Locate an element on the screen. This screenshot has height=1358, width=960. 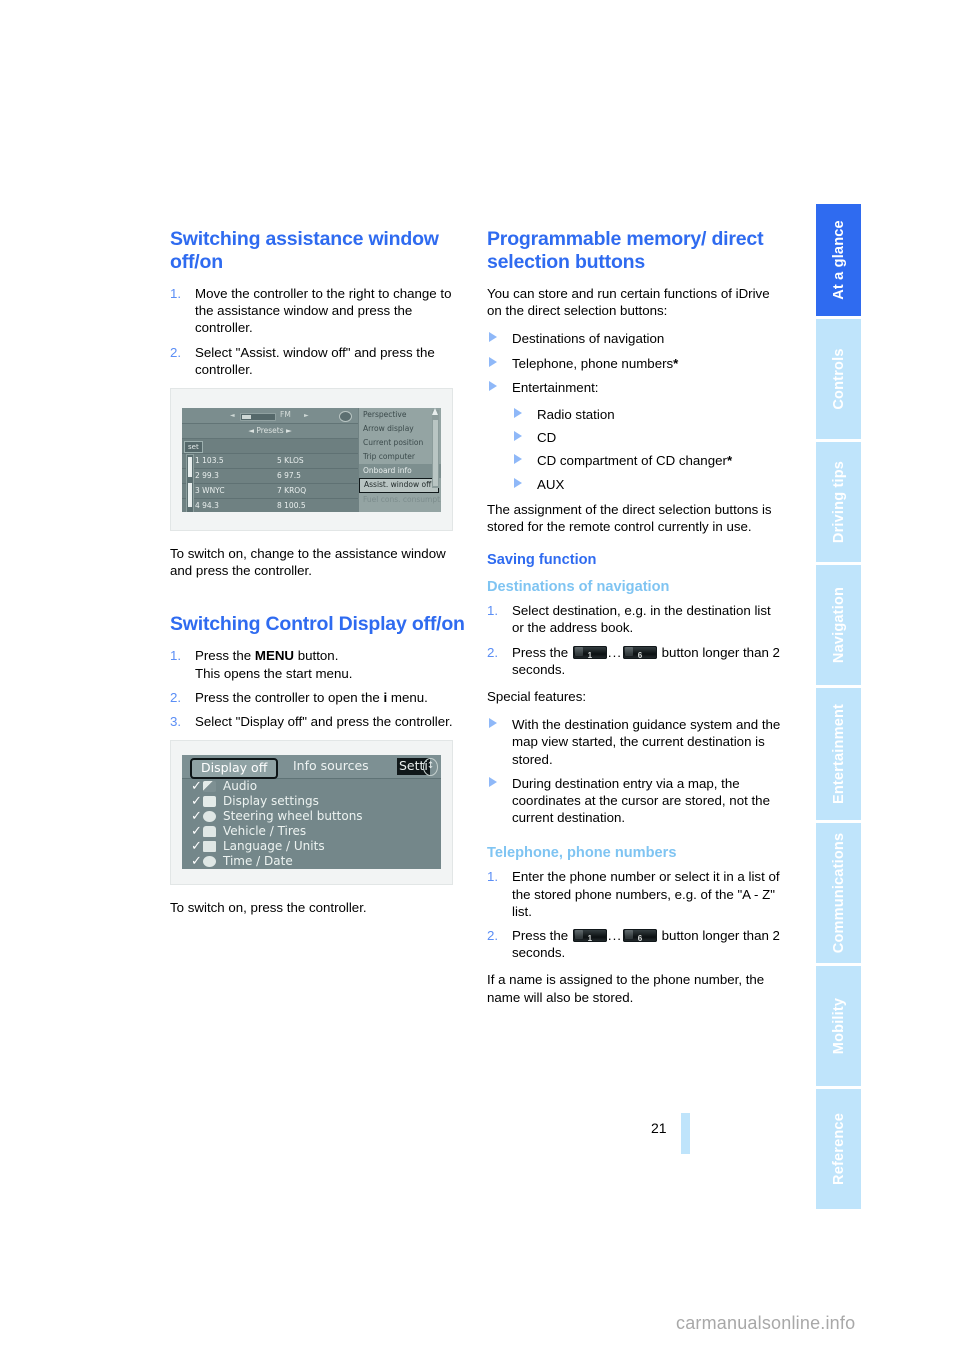
bullet-text: Destinations of navigation is located at coordinates (588, 339).